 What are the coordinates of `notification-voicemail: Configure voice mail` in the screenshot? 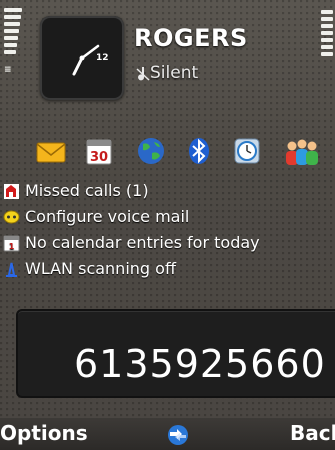 It's located at (167, 217).